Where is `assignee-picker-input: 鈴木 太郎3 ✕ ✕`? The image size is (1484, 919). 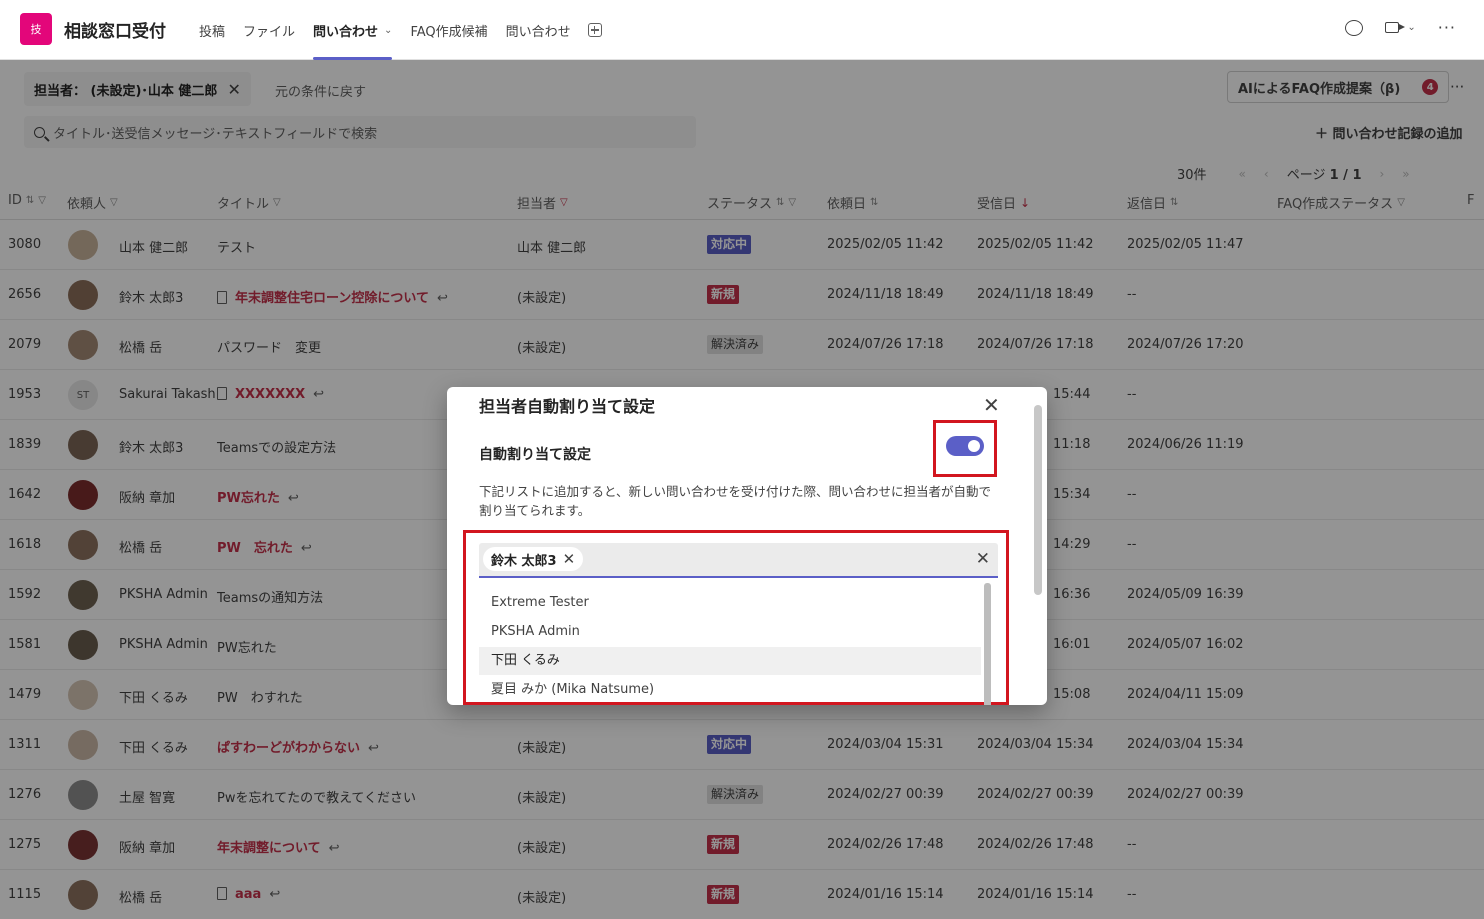 assignee-picker-input: 鈴木 太郎3 ✕ ✕ is located at coordinates (738, 560).